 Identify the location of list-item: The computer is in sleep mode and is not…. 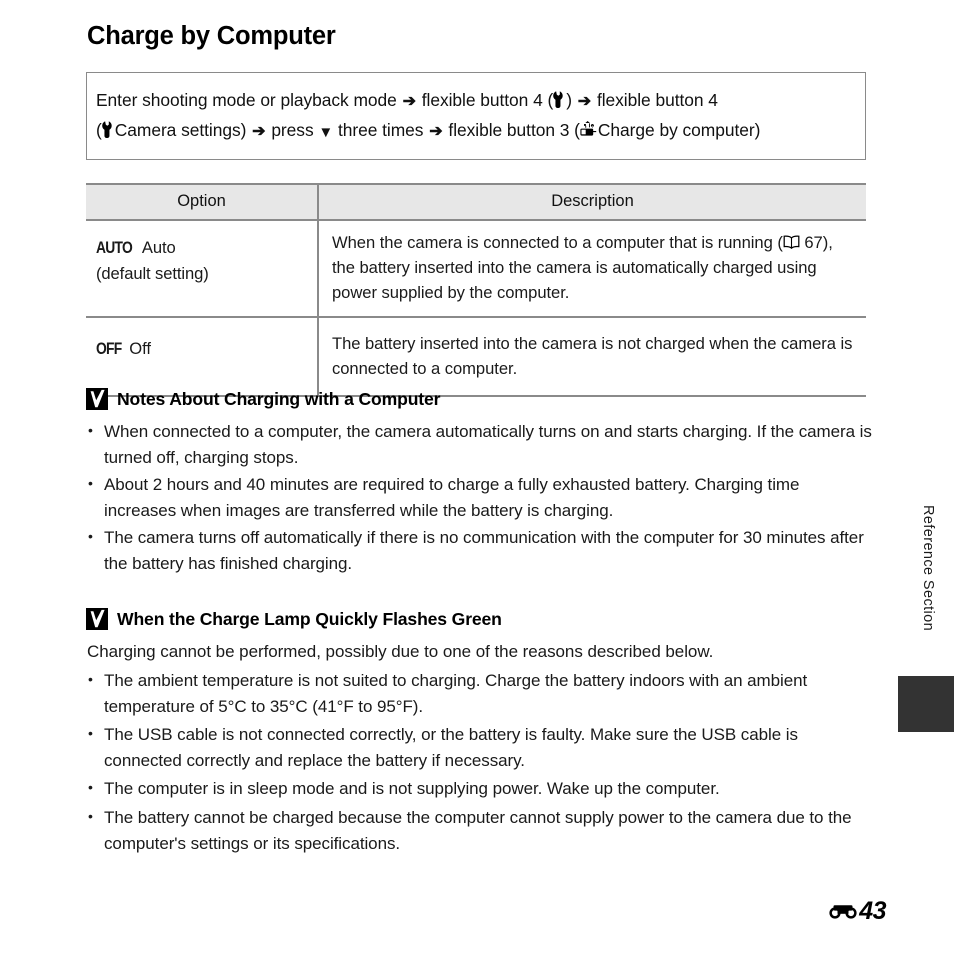
(481, 788).